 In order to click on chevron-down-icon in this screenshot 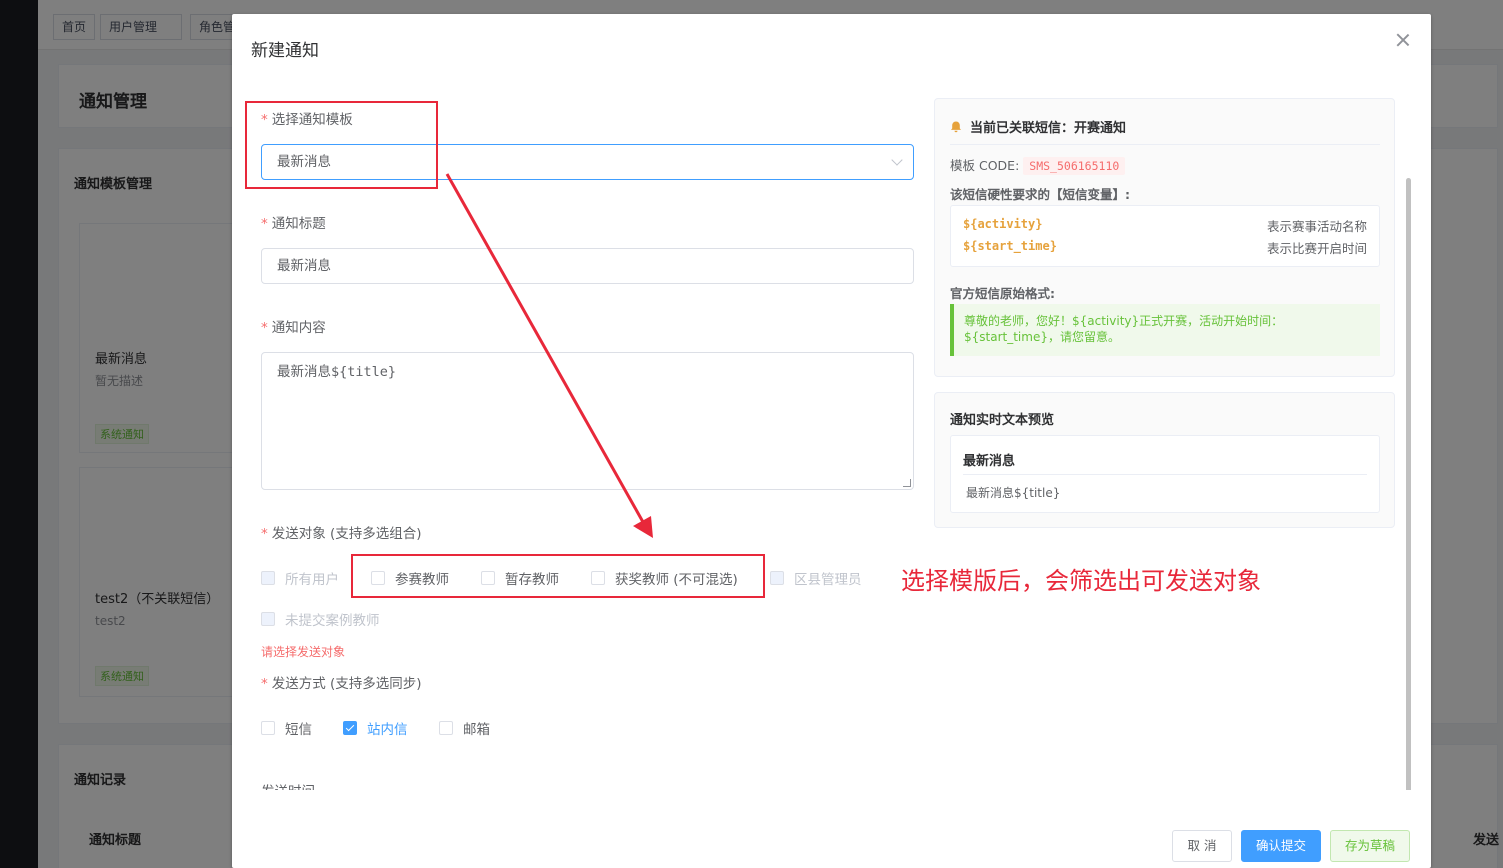, I will do `click(897, 160)`.